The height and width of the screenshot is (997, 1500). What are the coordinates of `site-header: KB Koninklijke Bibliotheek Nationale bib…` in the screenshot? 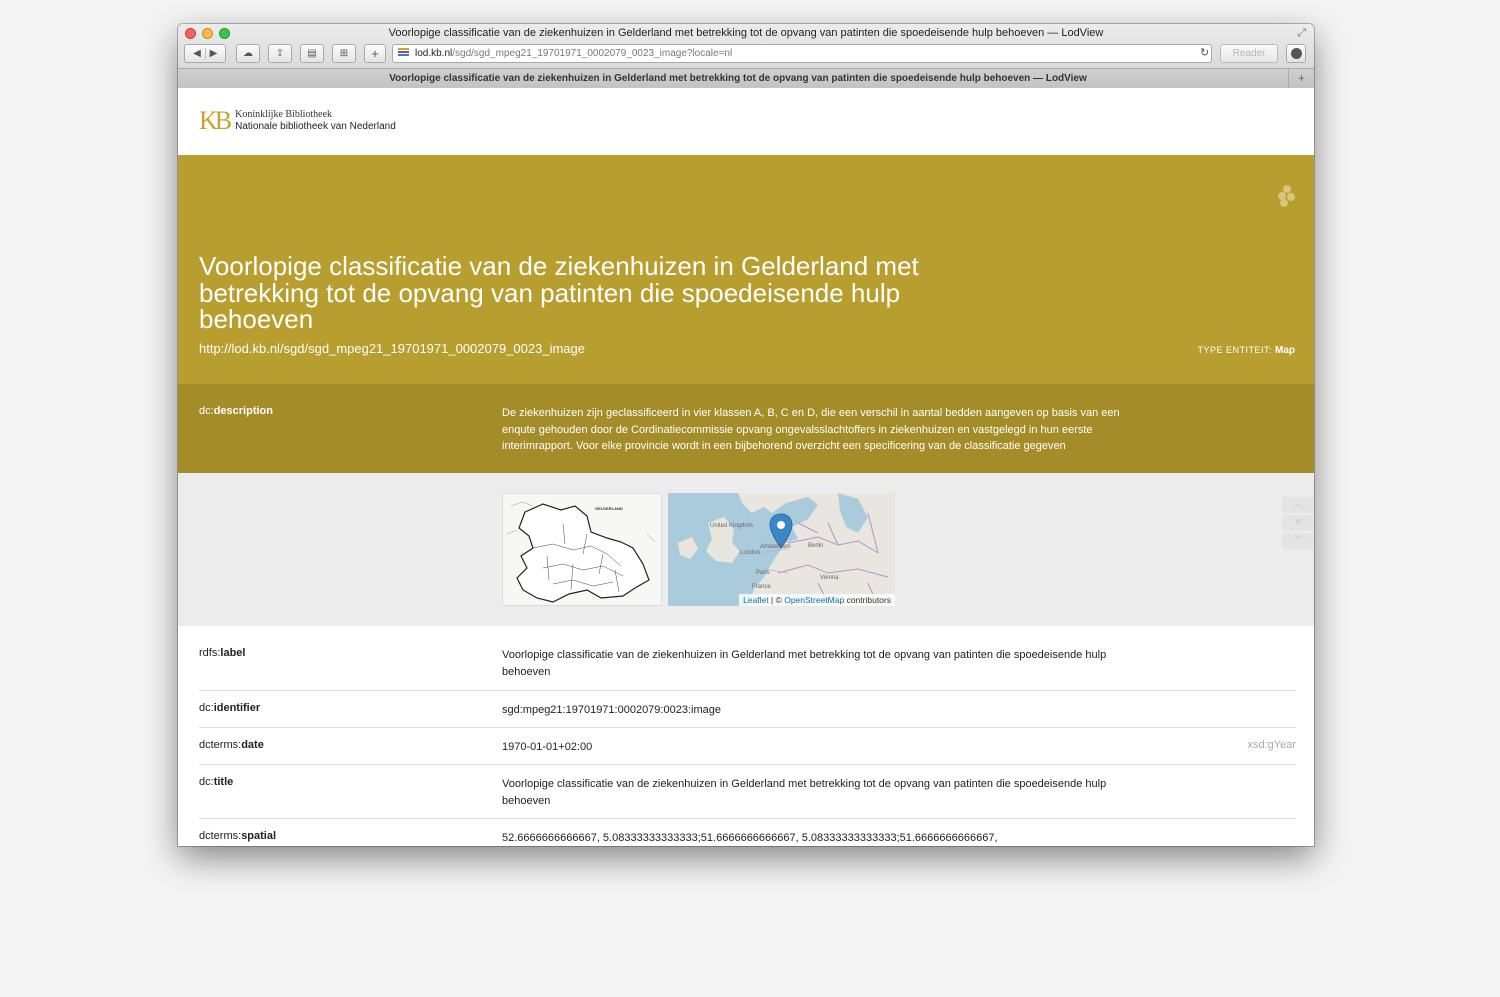 It's located at (746, 122).